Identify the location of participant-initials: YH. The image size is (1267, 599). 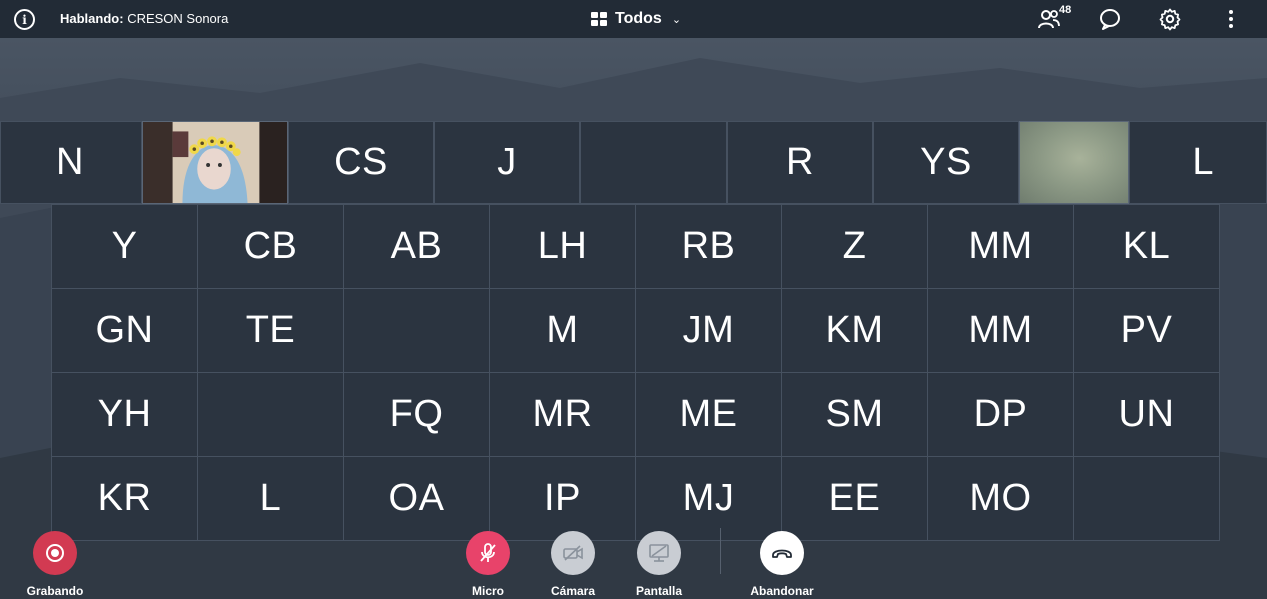
(124, 414).